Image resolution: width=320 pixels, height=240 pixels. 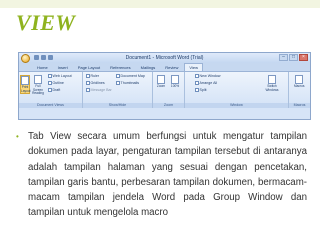 I want to click on group-label: Show/Hide, so click(x=117, y=105).